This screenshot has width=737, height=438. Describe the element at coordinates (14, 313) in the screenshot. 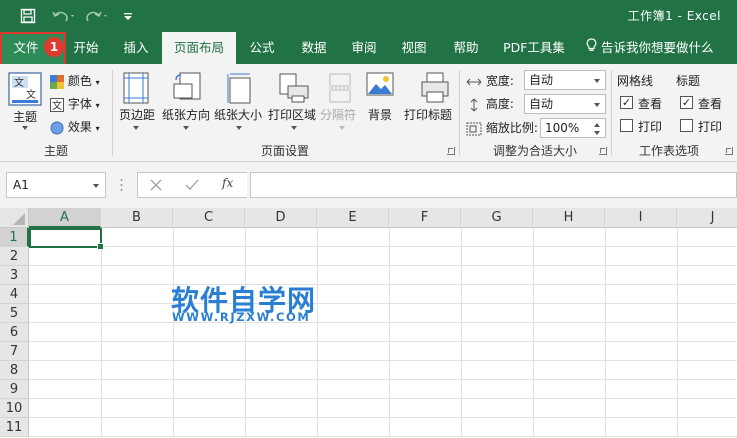

I see `row-header-5: 5` at that location.